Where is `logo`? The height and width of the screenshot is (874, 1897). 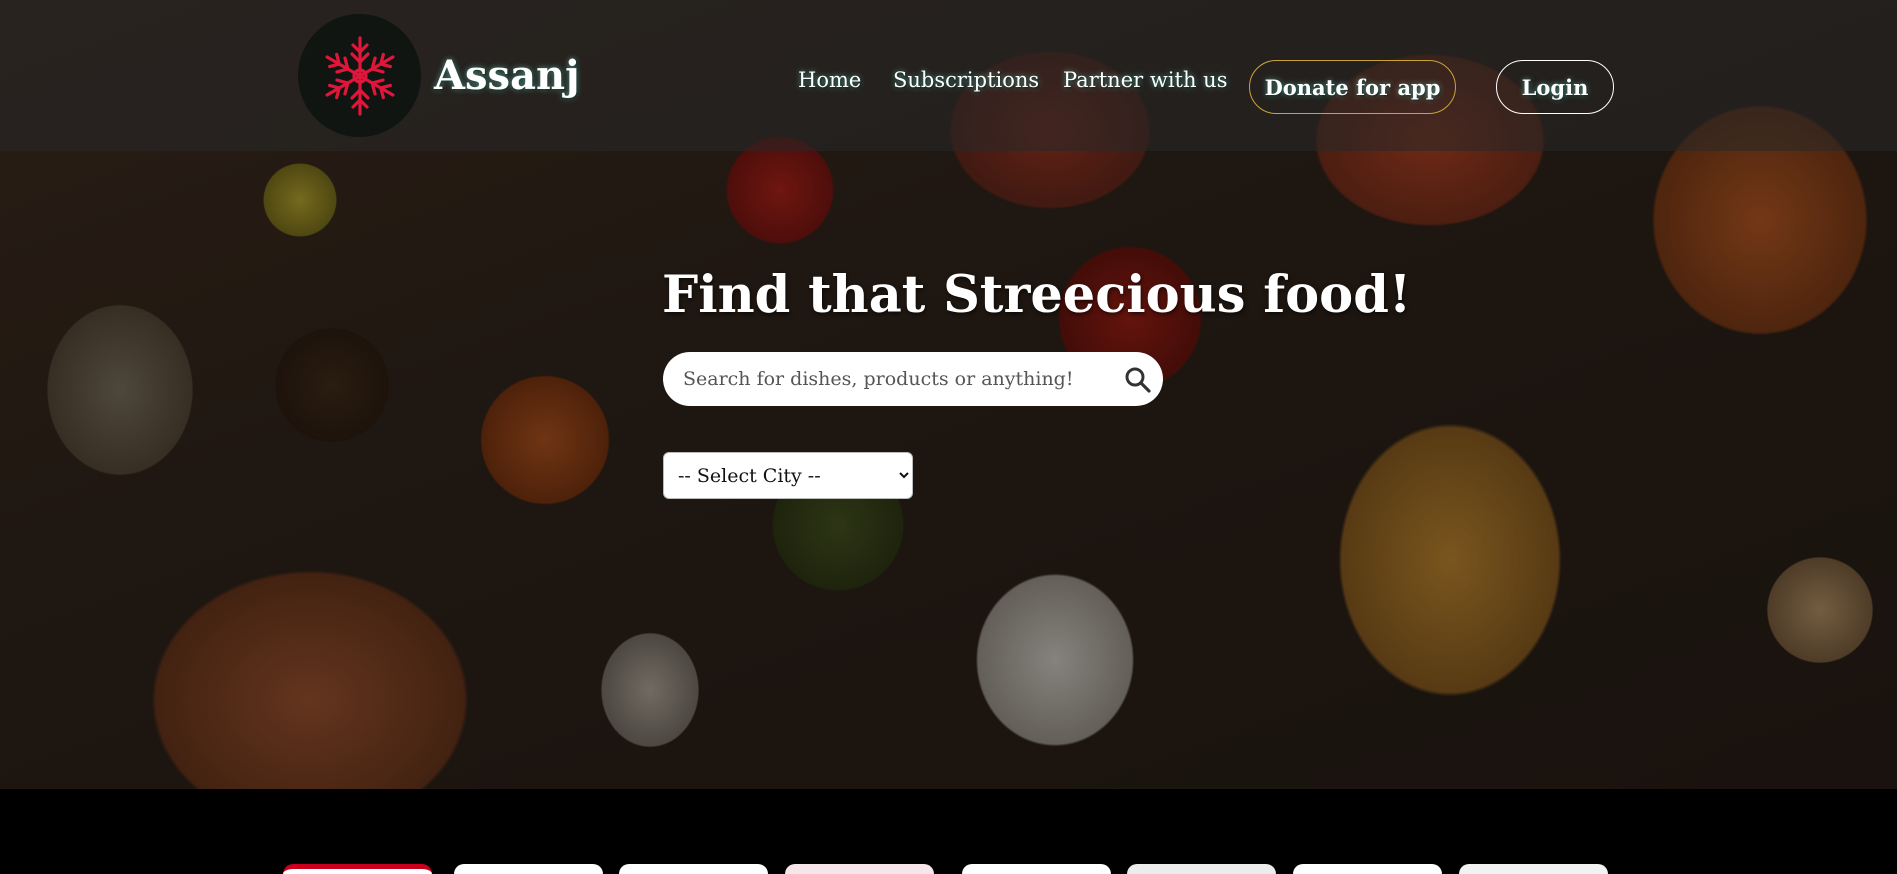 logo is located at coordinates (359, 75).